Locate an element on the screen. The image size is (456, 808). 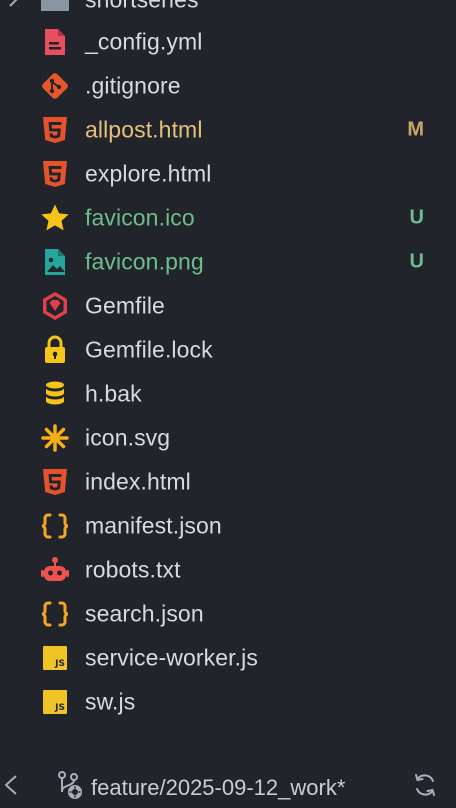
file-label: index.html is located at coordinates (138, 481).